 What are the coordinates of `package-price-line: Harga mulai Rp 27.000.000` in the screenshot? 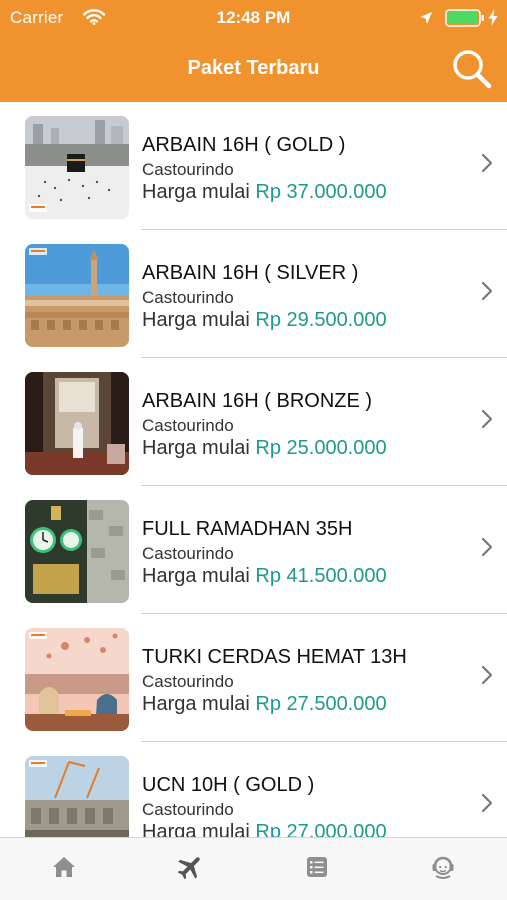 It's located at (264, 829).